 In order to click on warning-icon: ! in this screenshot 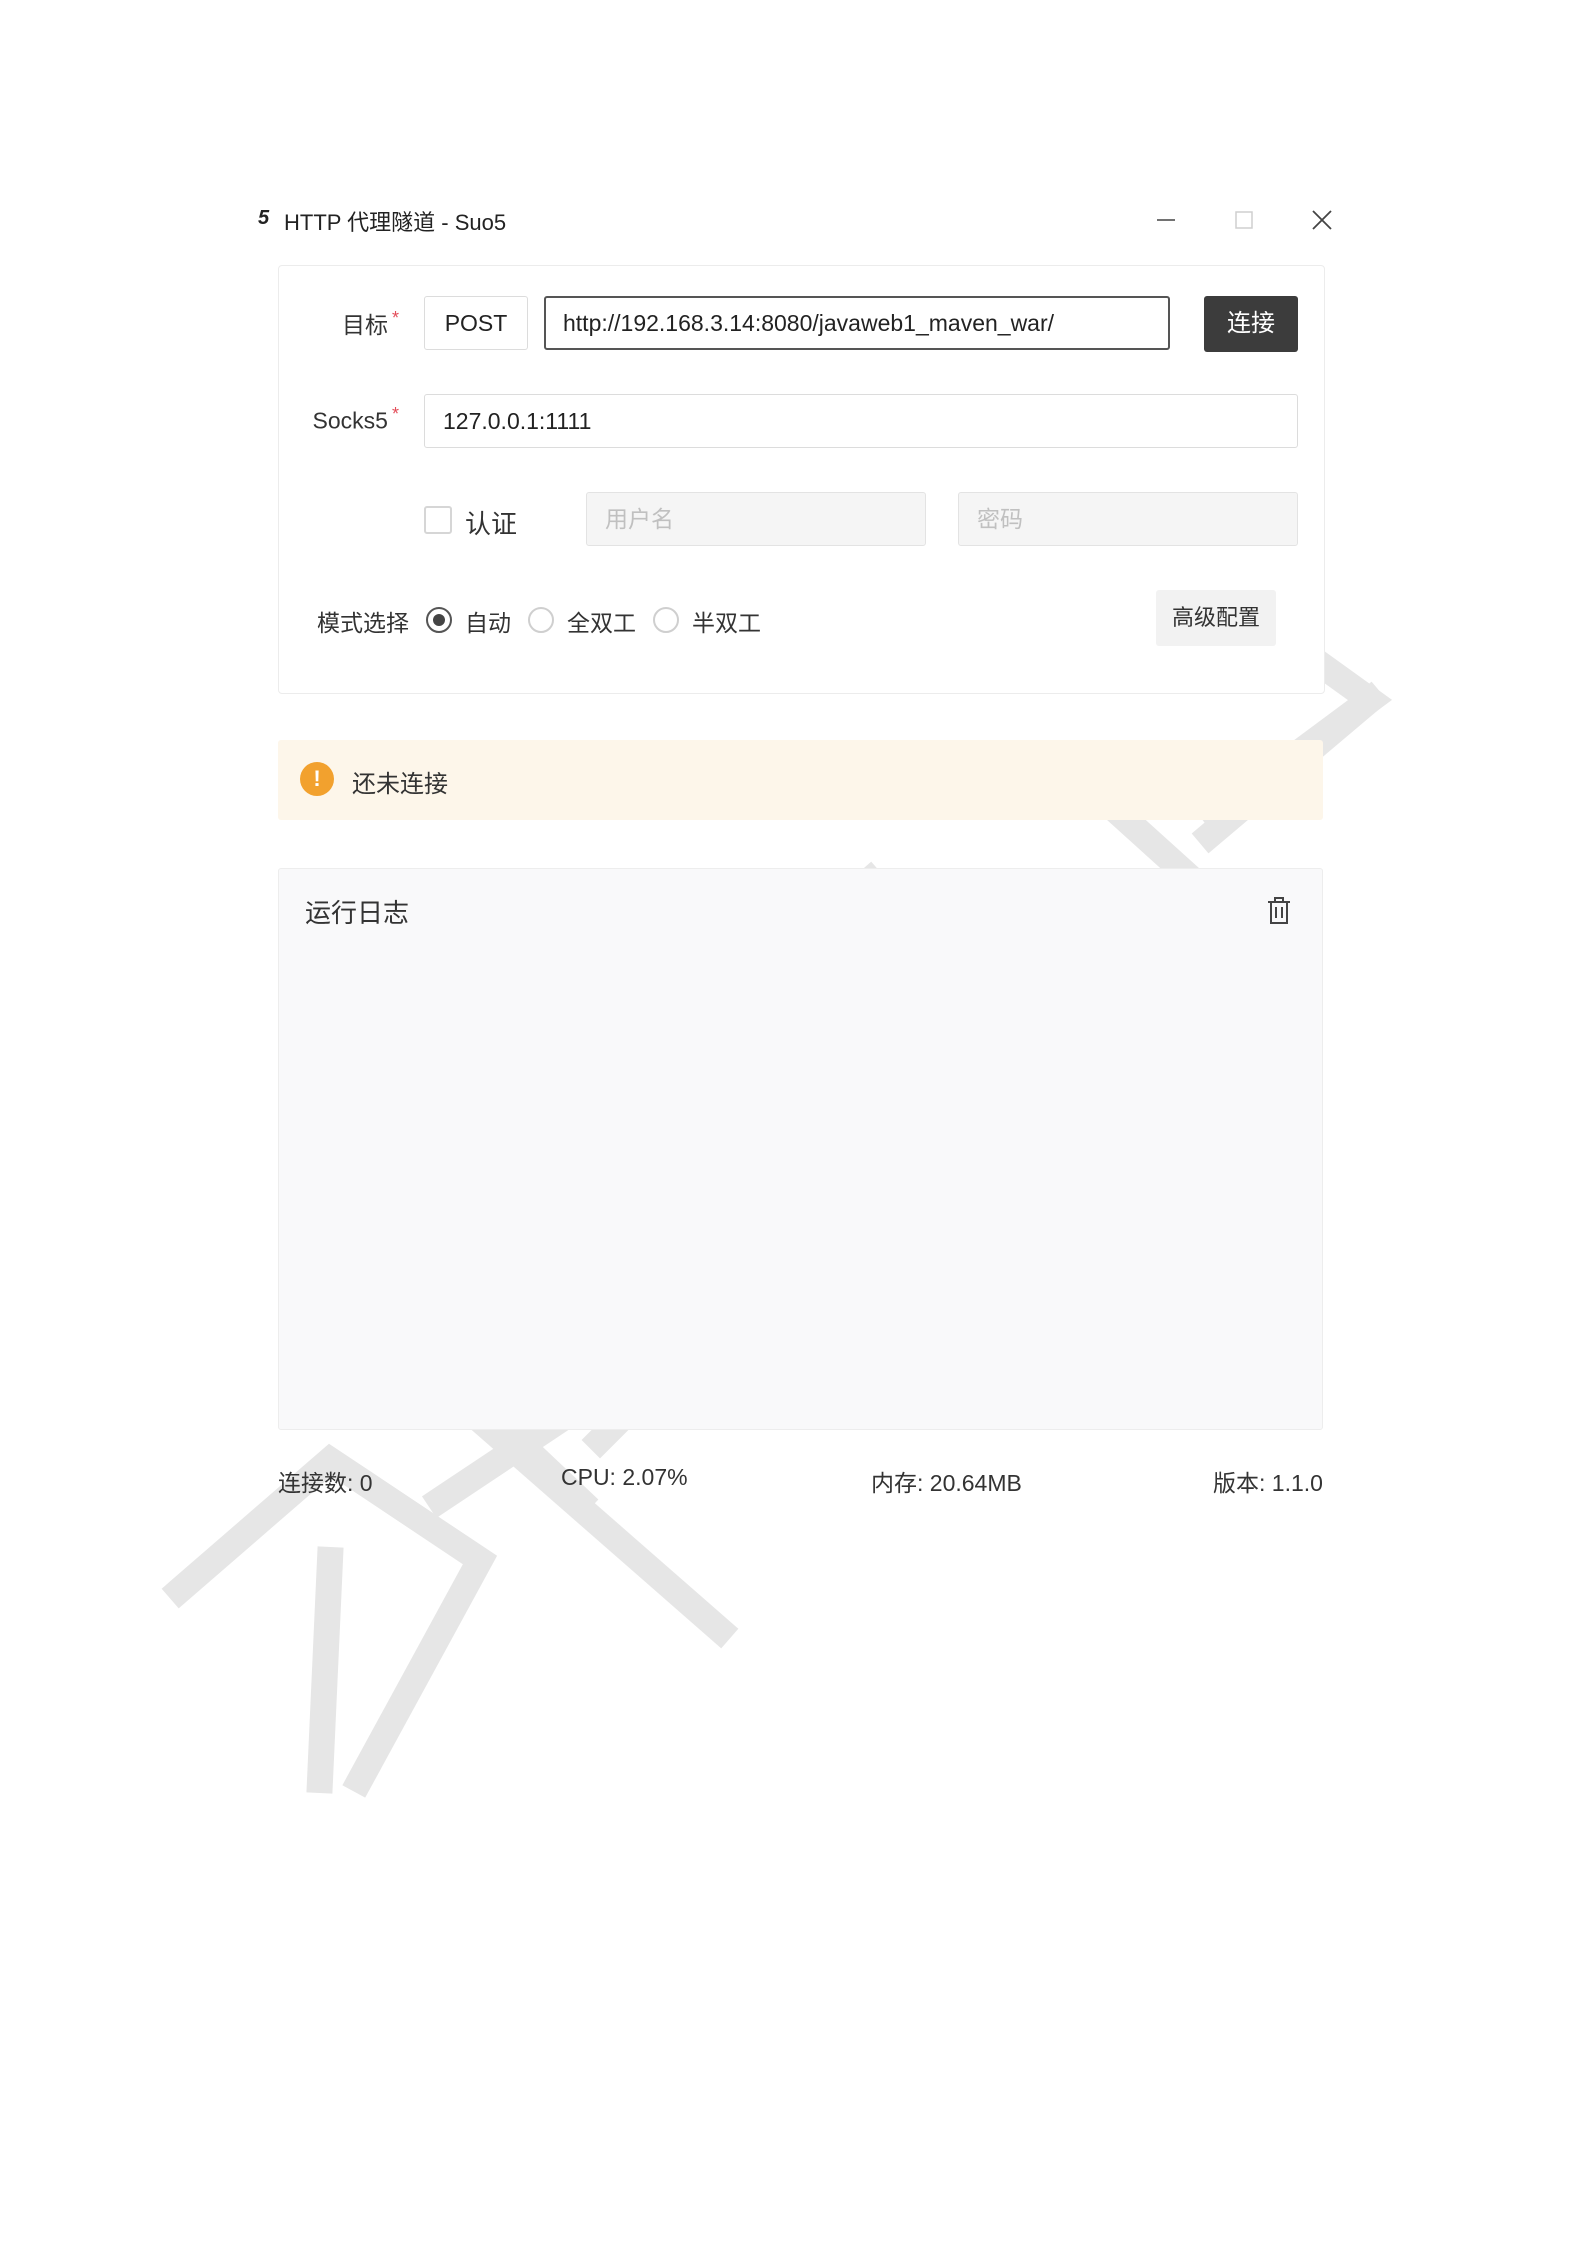, I will do `click(317, 779)`.